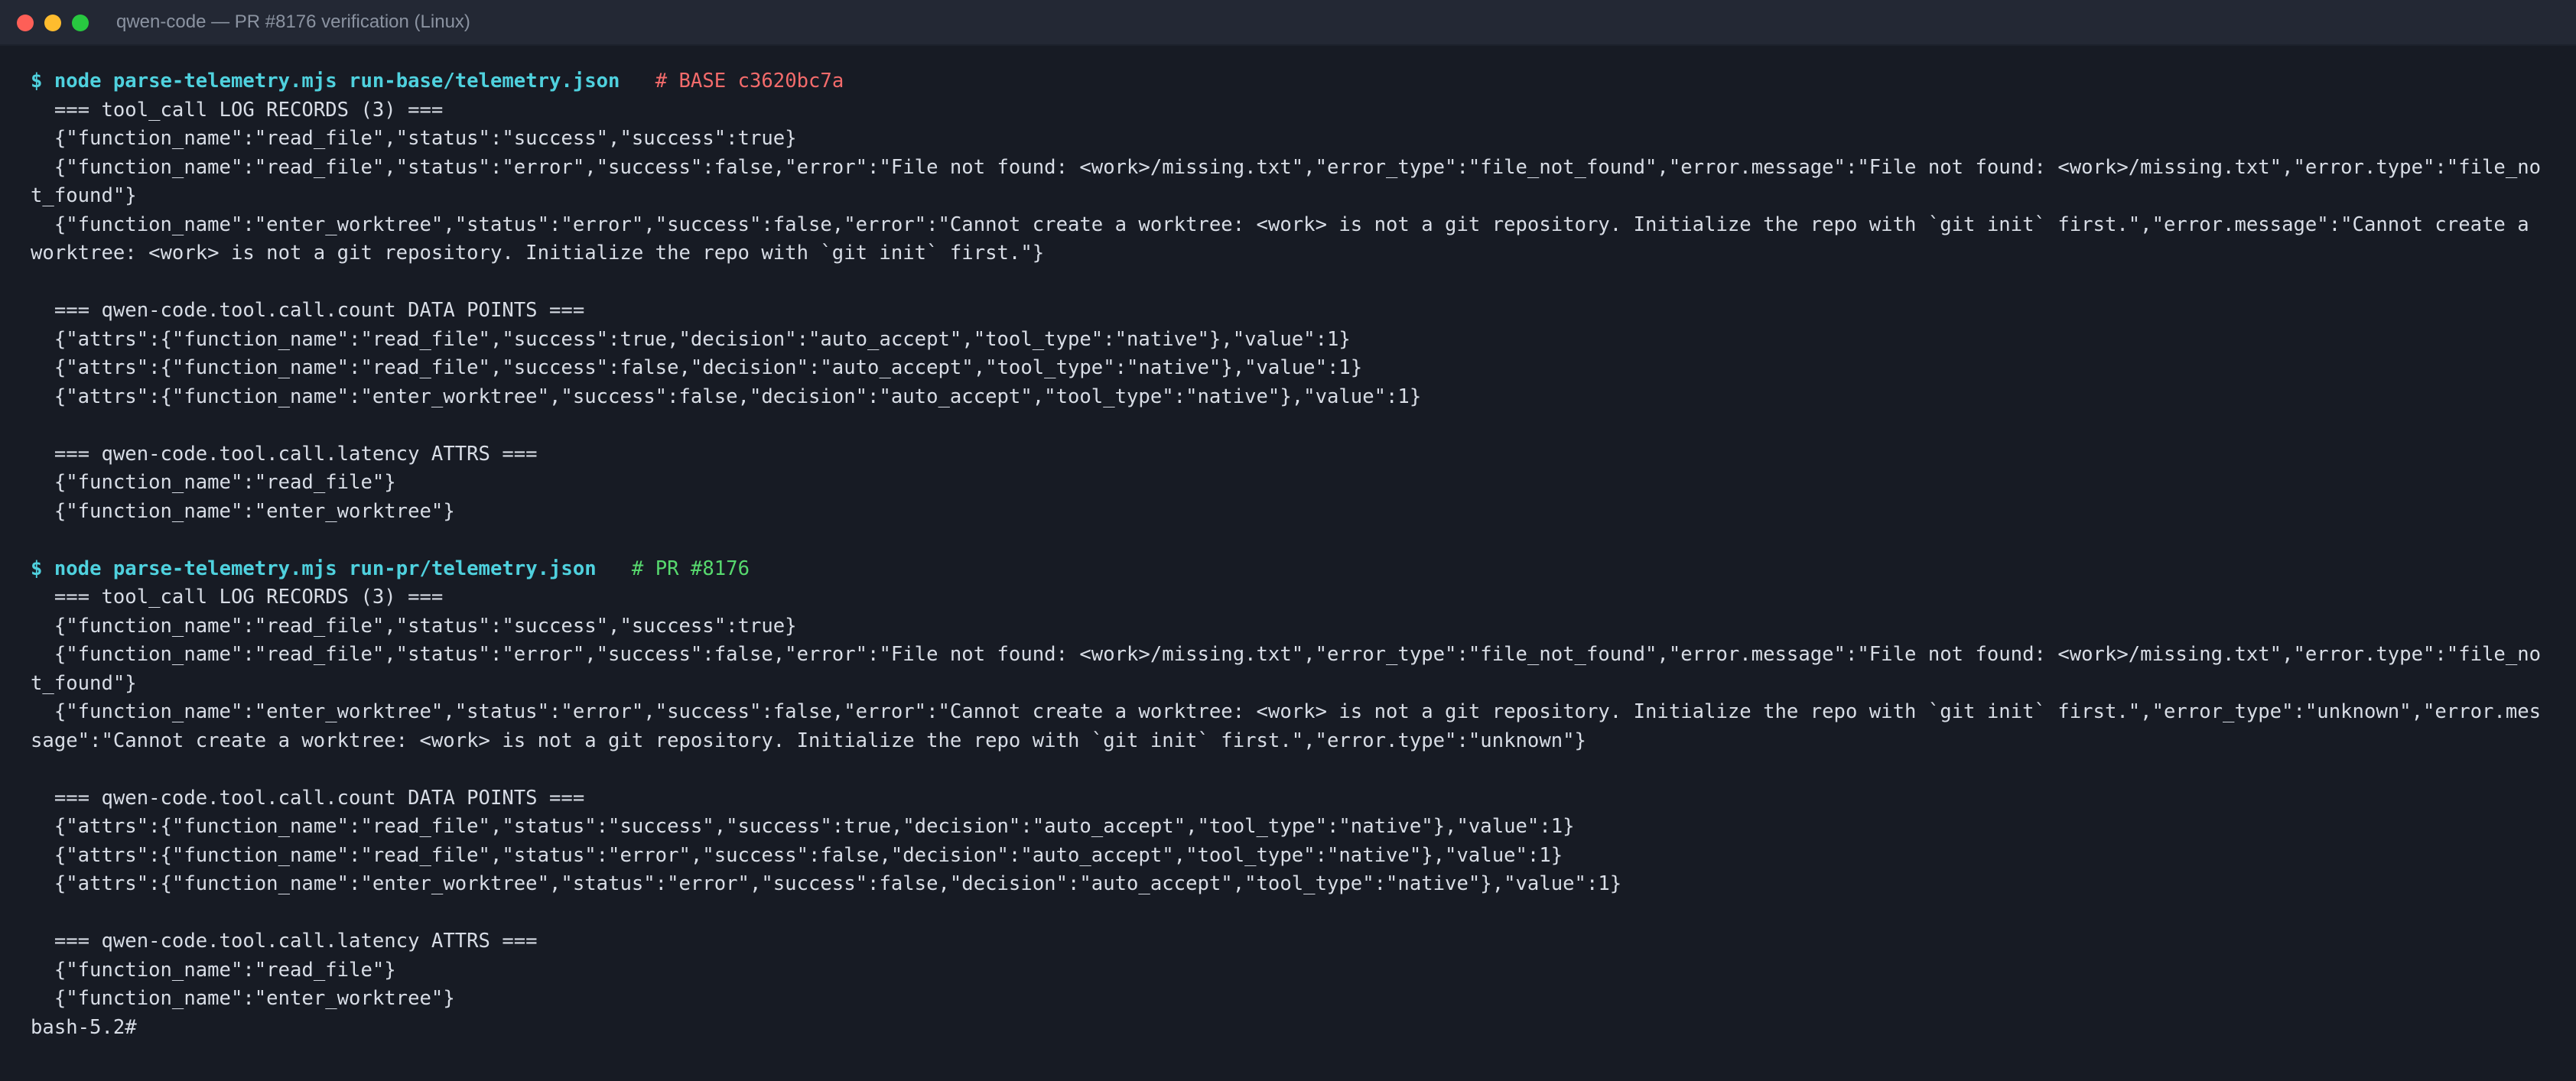  What do you see at coordinates (84, 1027) in the screenshot?
I see `shell-prompt-text: bash-5.2#` at bounding box center [84, 1027].